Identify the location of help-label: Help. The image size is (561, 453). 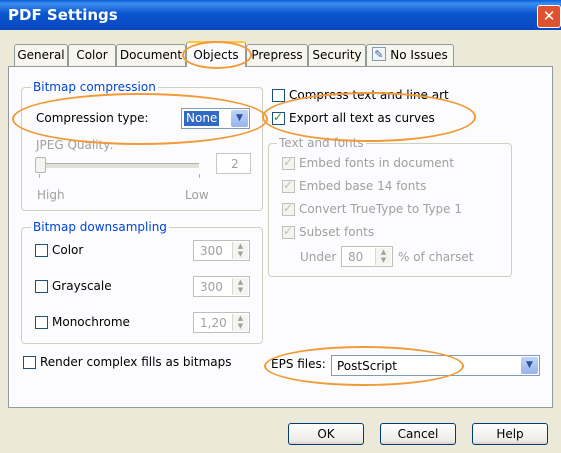
(510, 434).